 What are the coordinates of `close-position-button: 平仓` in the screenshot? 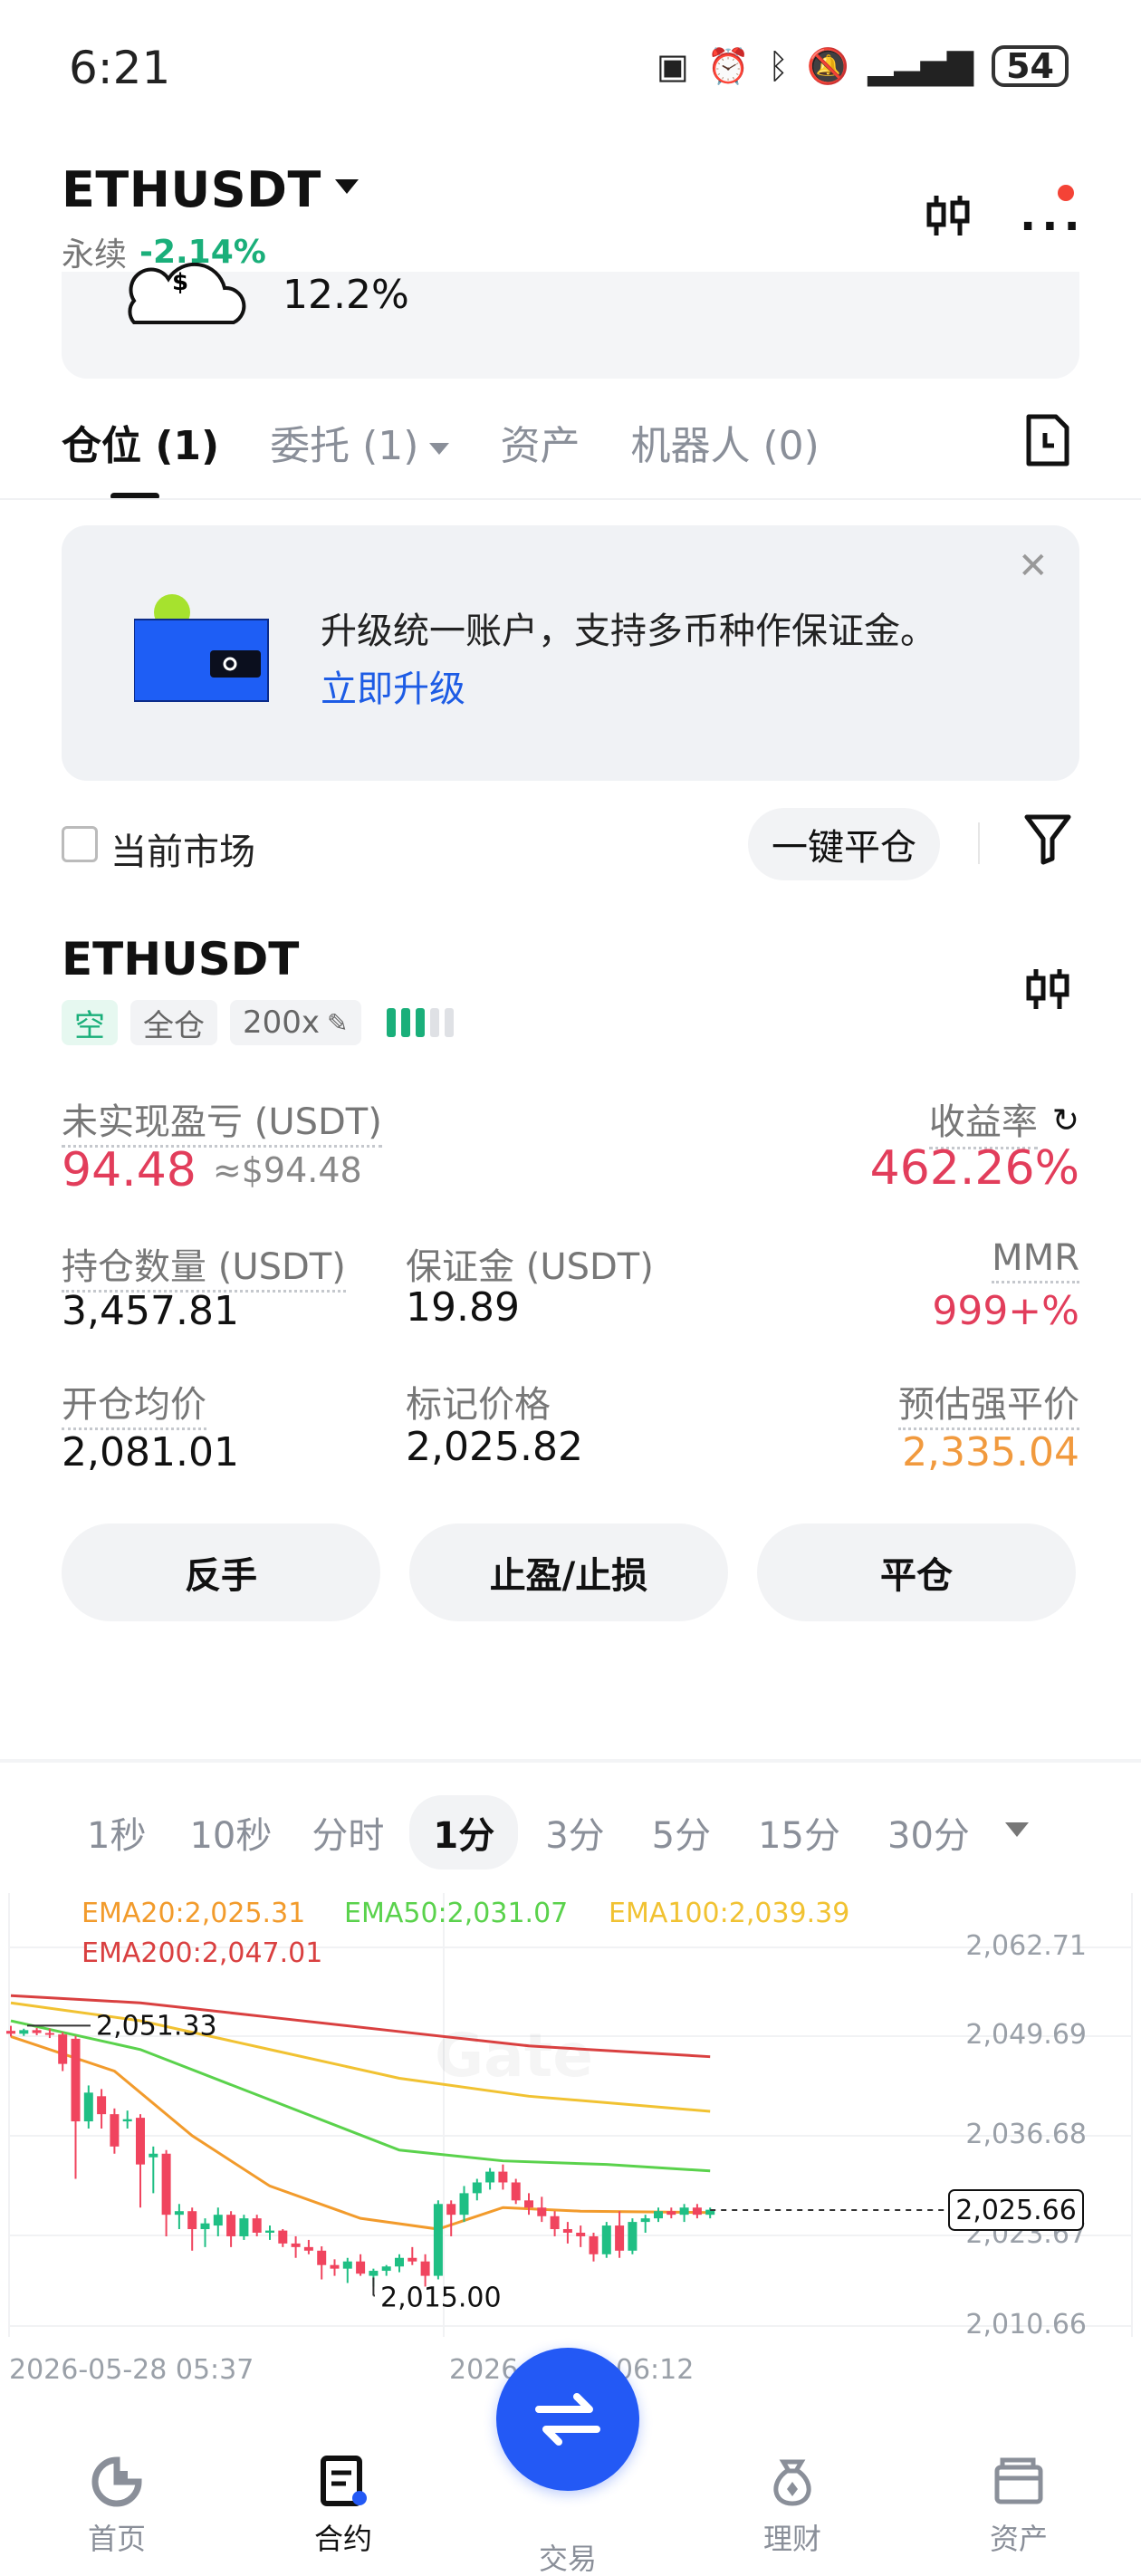 It's located at (917, 1572).